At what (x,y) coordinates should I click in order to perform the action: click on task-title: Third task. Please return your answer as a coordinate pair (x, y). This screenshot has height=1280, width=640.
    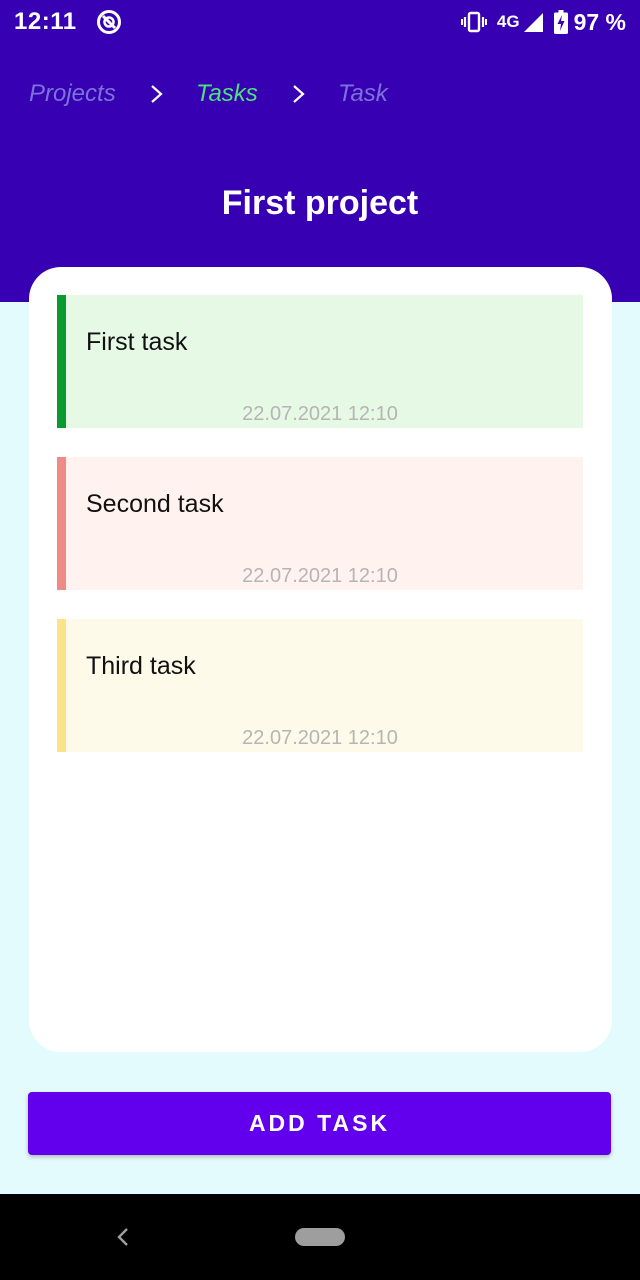
    Looking at the image, I should click on (141, 666).